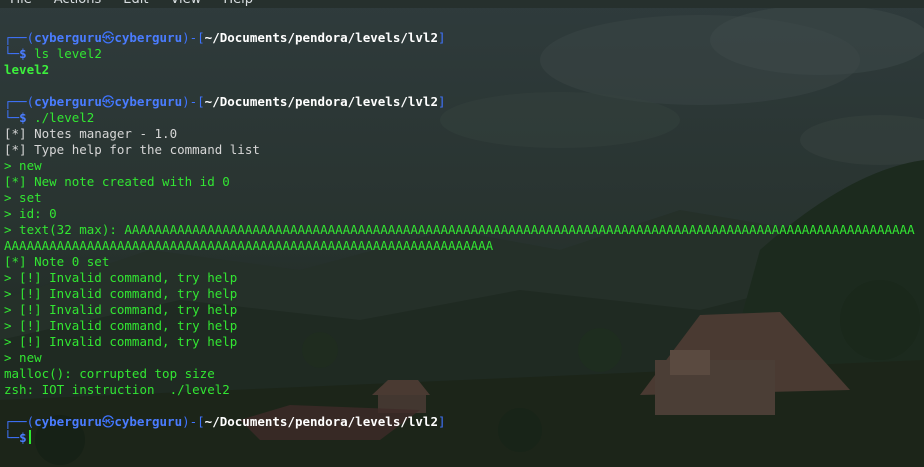  I want to click on command-text: ls level2, so click(68, 53).